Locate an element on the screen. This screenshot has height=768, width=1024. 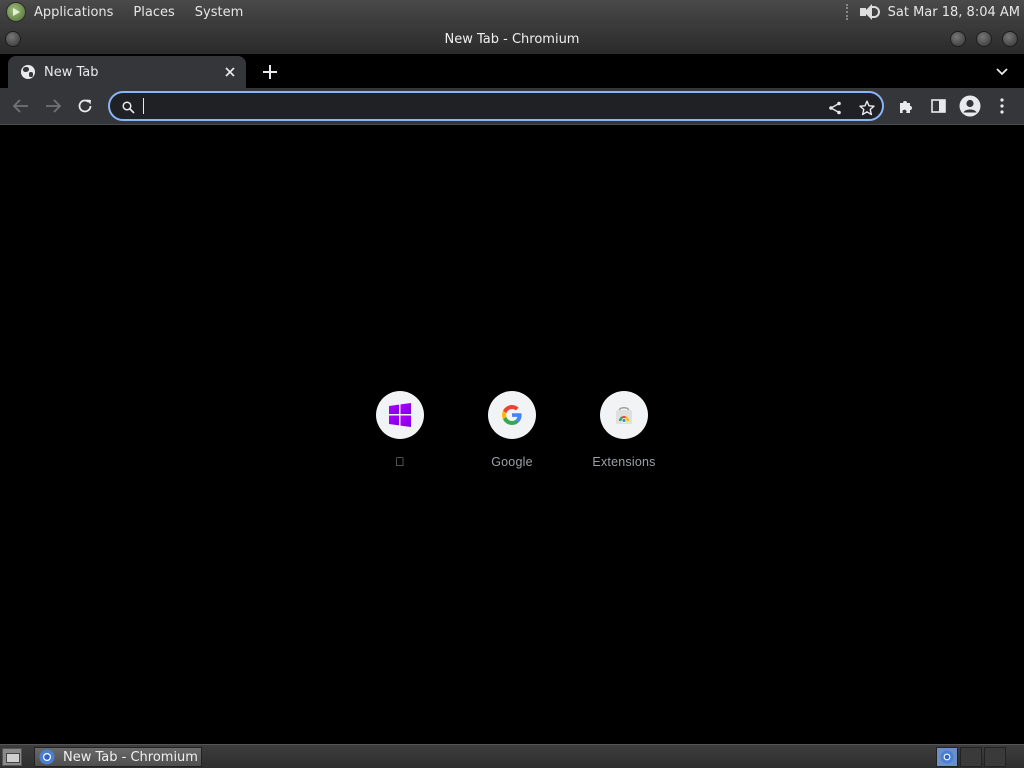
address-bar is located at coordinates (496, 106).